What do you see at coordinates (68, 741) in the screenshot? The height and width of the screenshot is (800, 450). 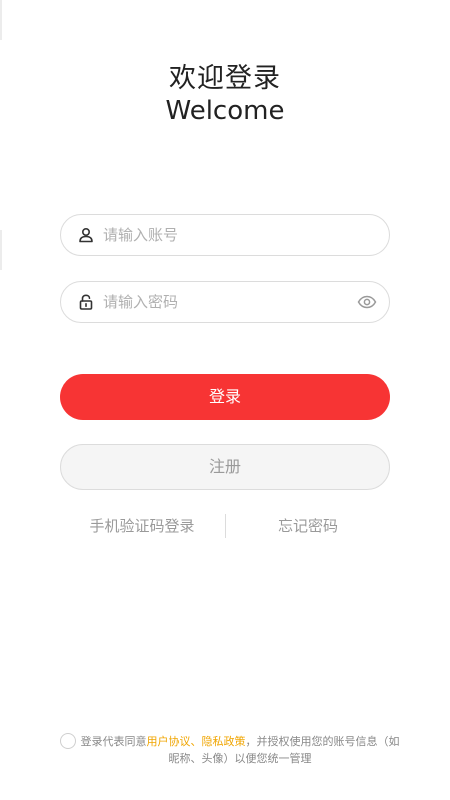 I see `agreement-checkbox` at bounding box center [68, 741].